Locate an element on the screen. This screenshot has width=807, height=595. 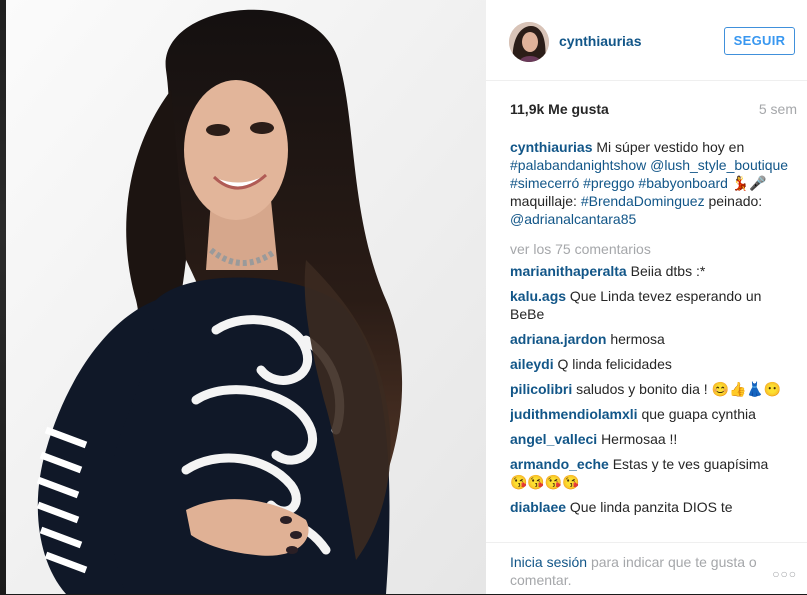
comment: judithmendiolamxli que guapa cynthia is located at coordinates (654, 414).